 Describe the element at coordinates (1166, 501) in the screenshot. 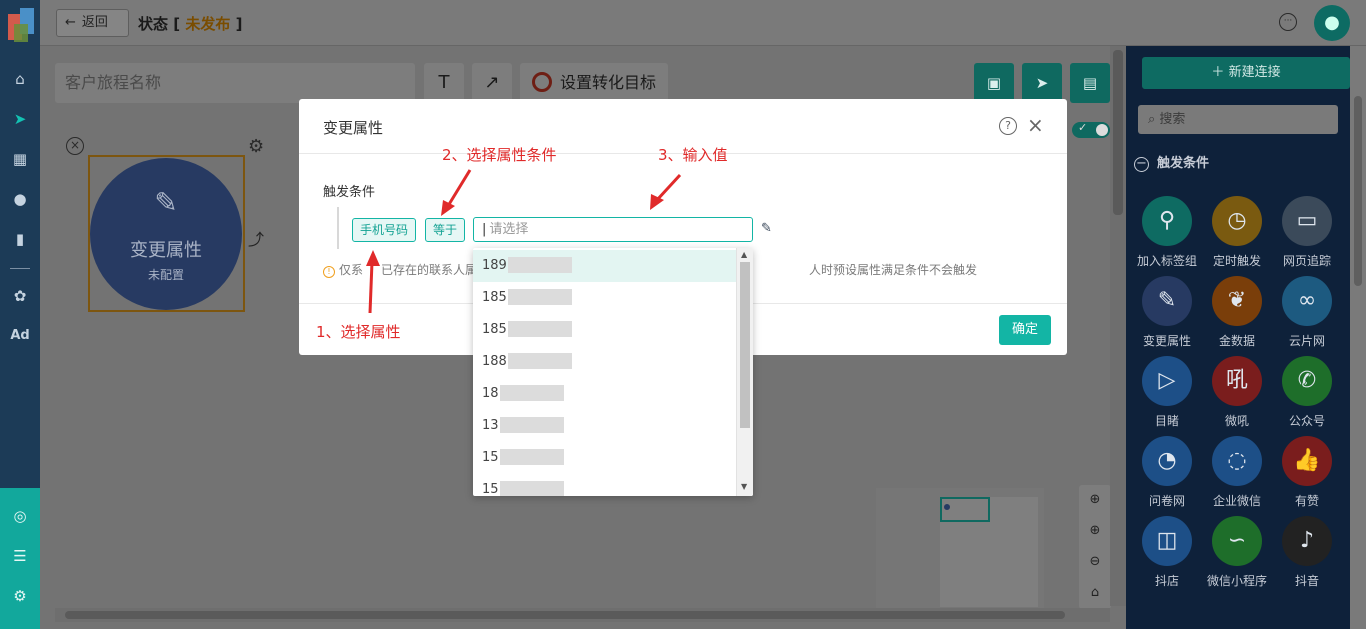

I see `trigger-item-label: 问卷网` at that location.